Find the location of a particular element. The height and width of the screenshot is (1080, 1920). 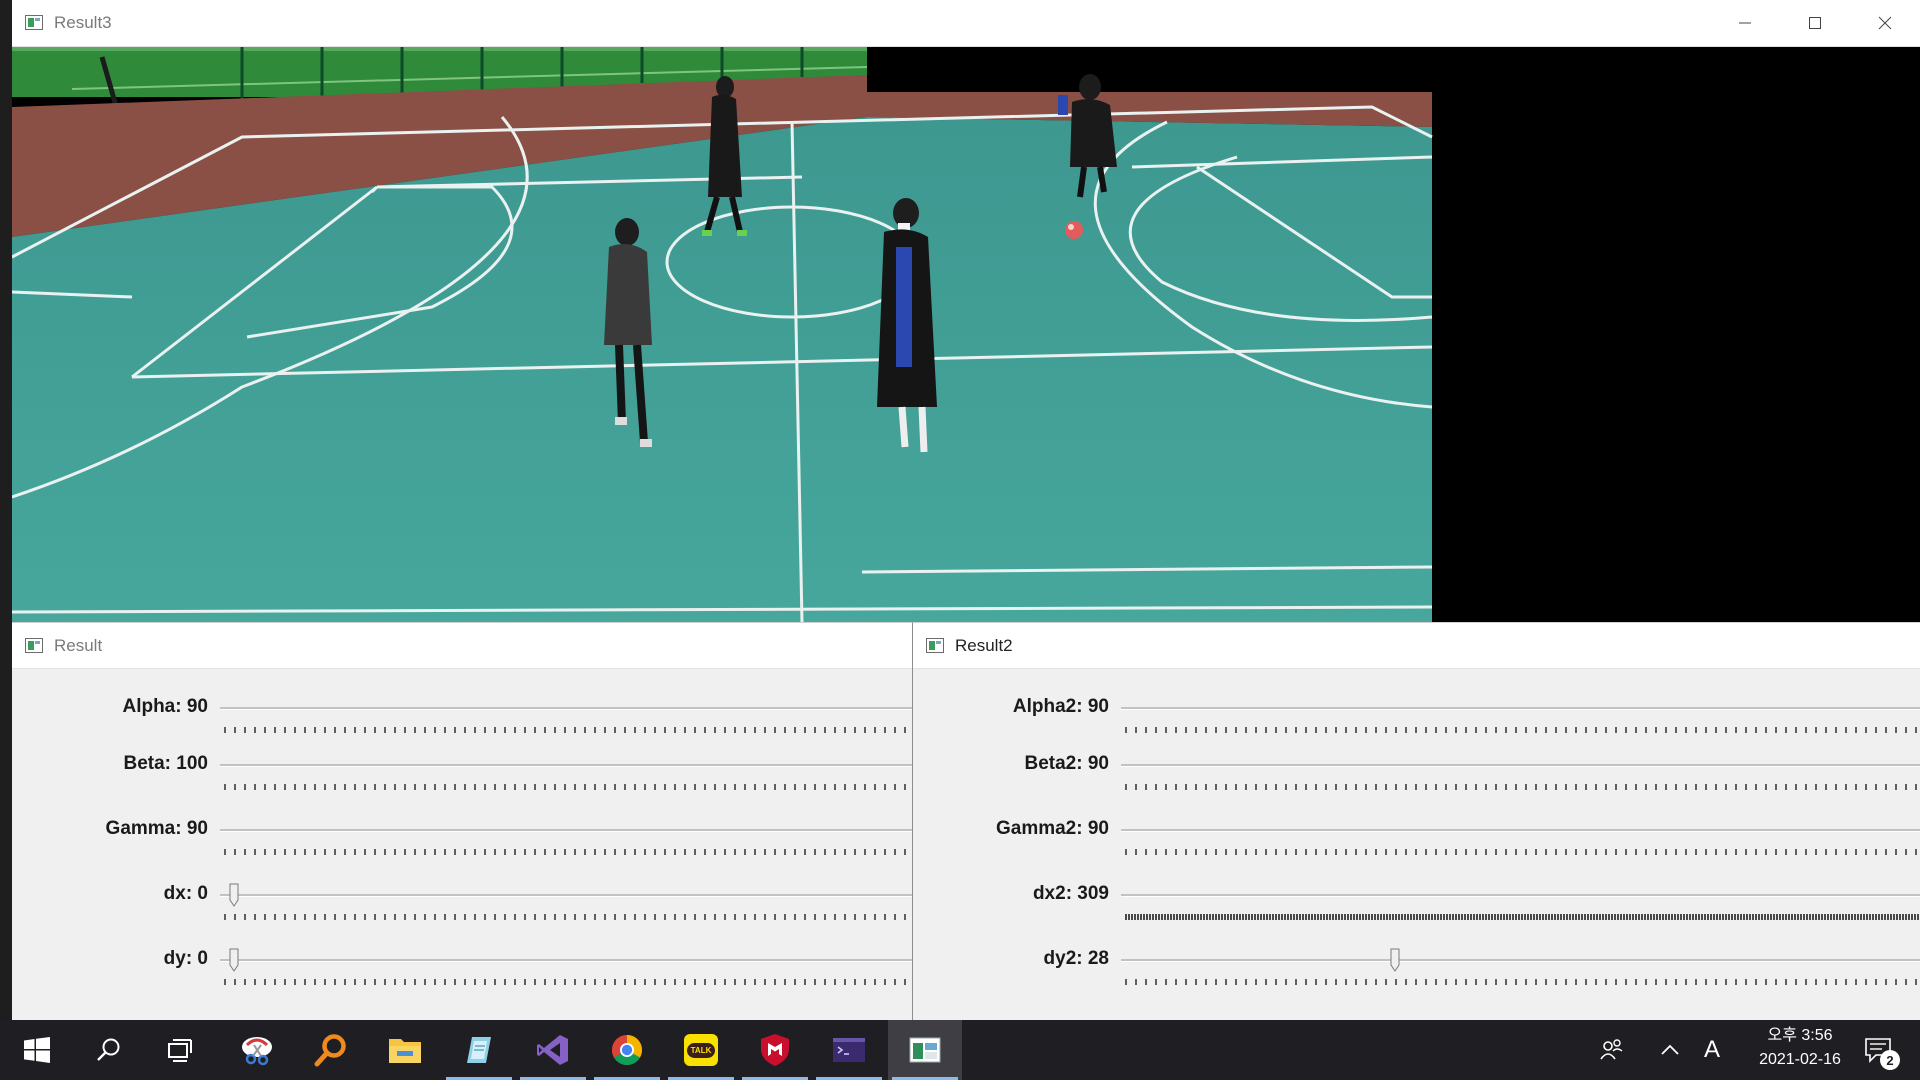

file-explorer-button is located at coordinates (405, 1050).